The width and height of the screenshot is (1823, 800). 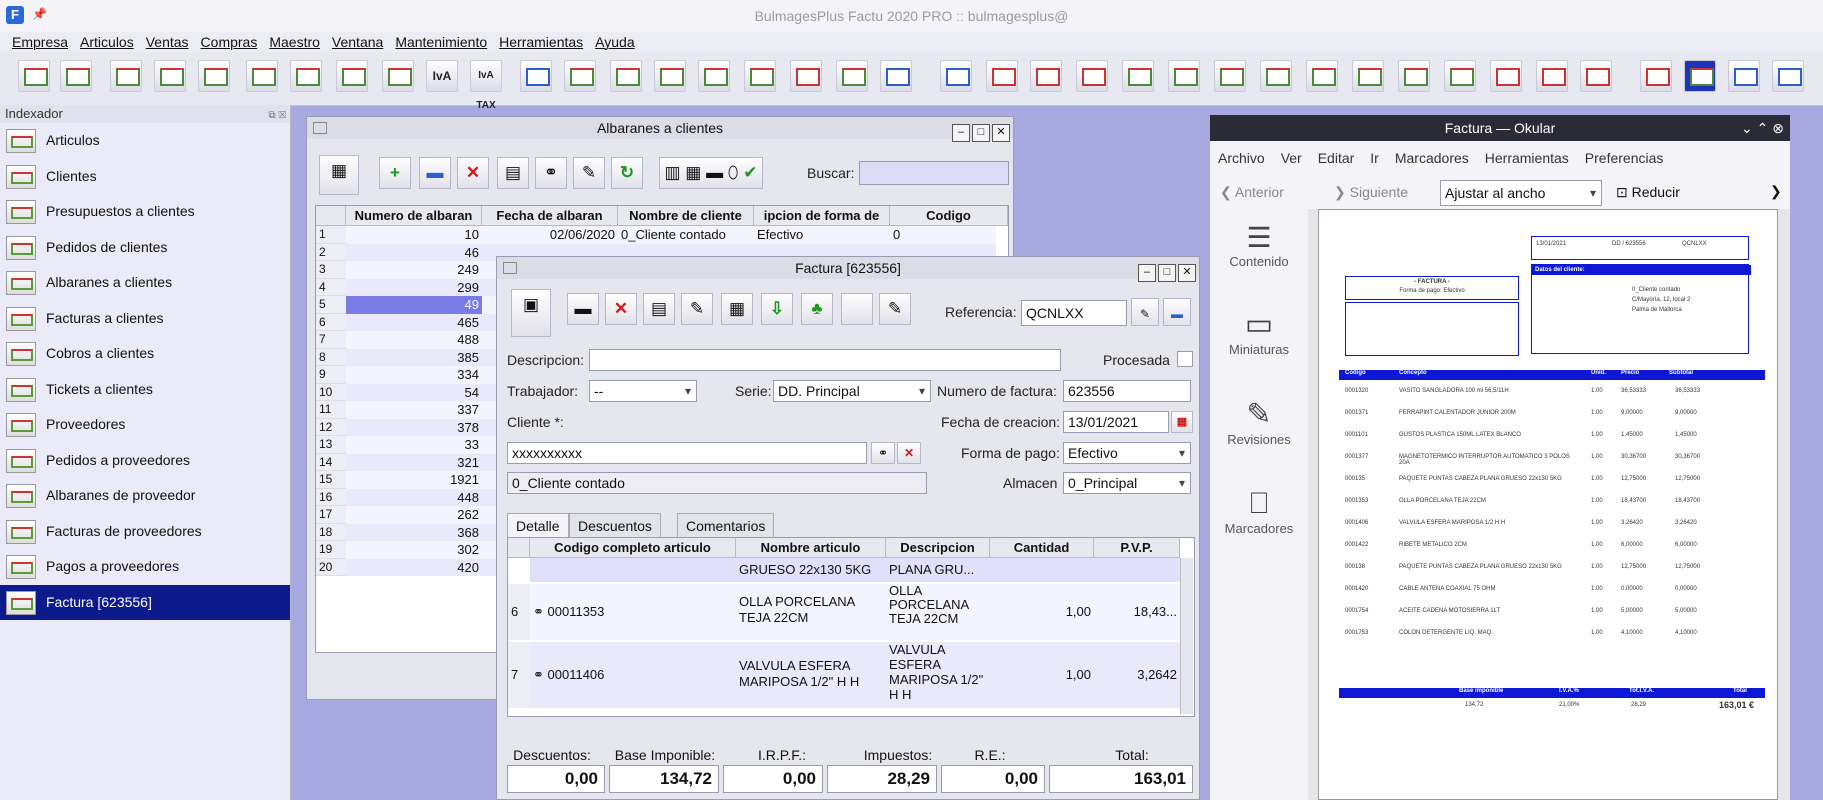 I want to click on toolbar-presupuestos-button, so click(x=126, y=76).